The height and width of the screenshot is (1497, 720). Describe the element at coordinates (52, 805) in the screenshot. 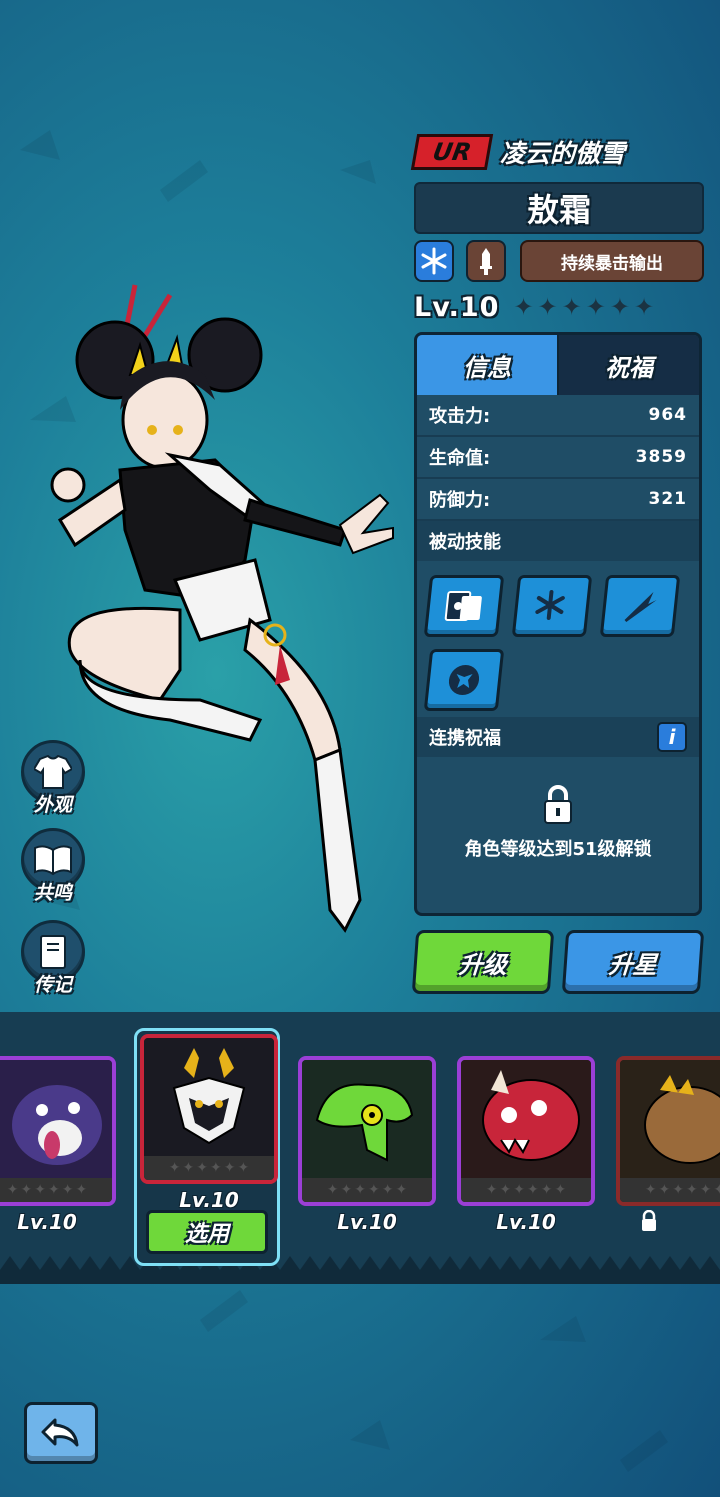

I see `appearance-label: 外观` at that location.